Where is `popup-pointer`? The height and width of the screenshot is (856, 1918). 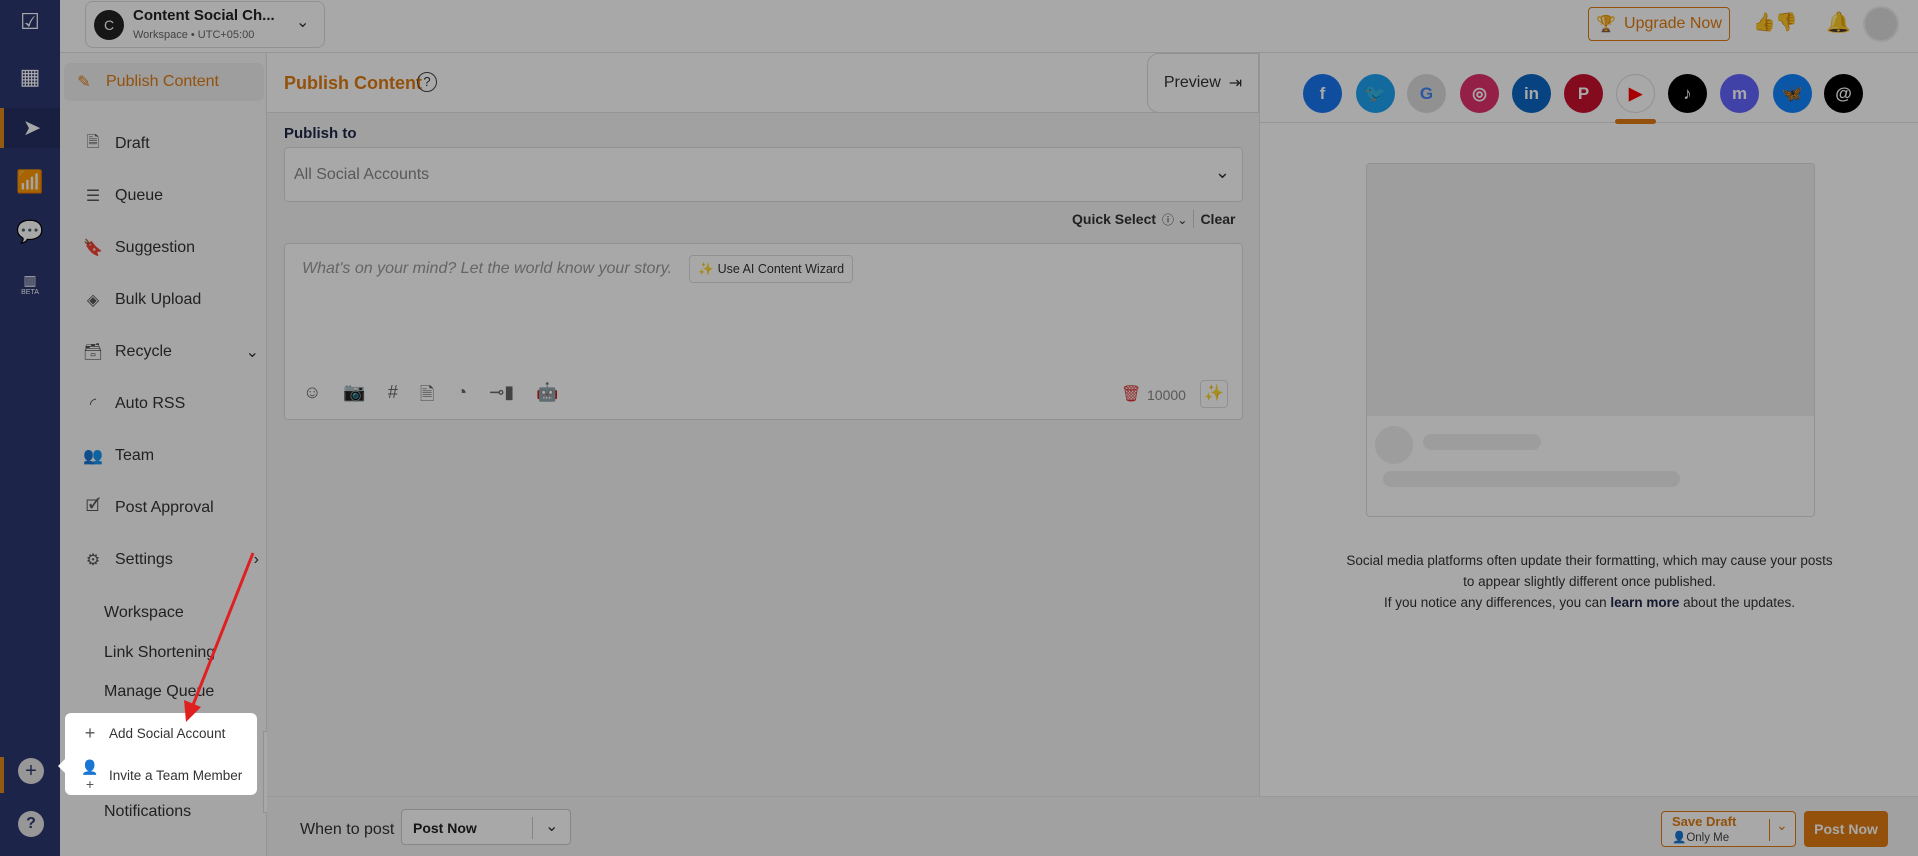
popup-pointer is located at coordinates (61, 766).